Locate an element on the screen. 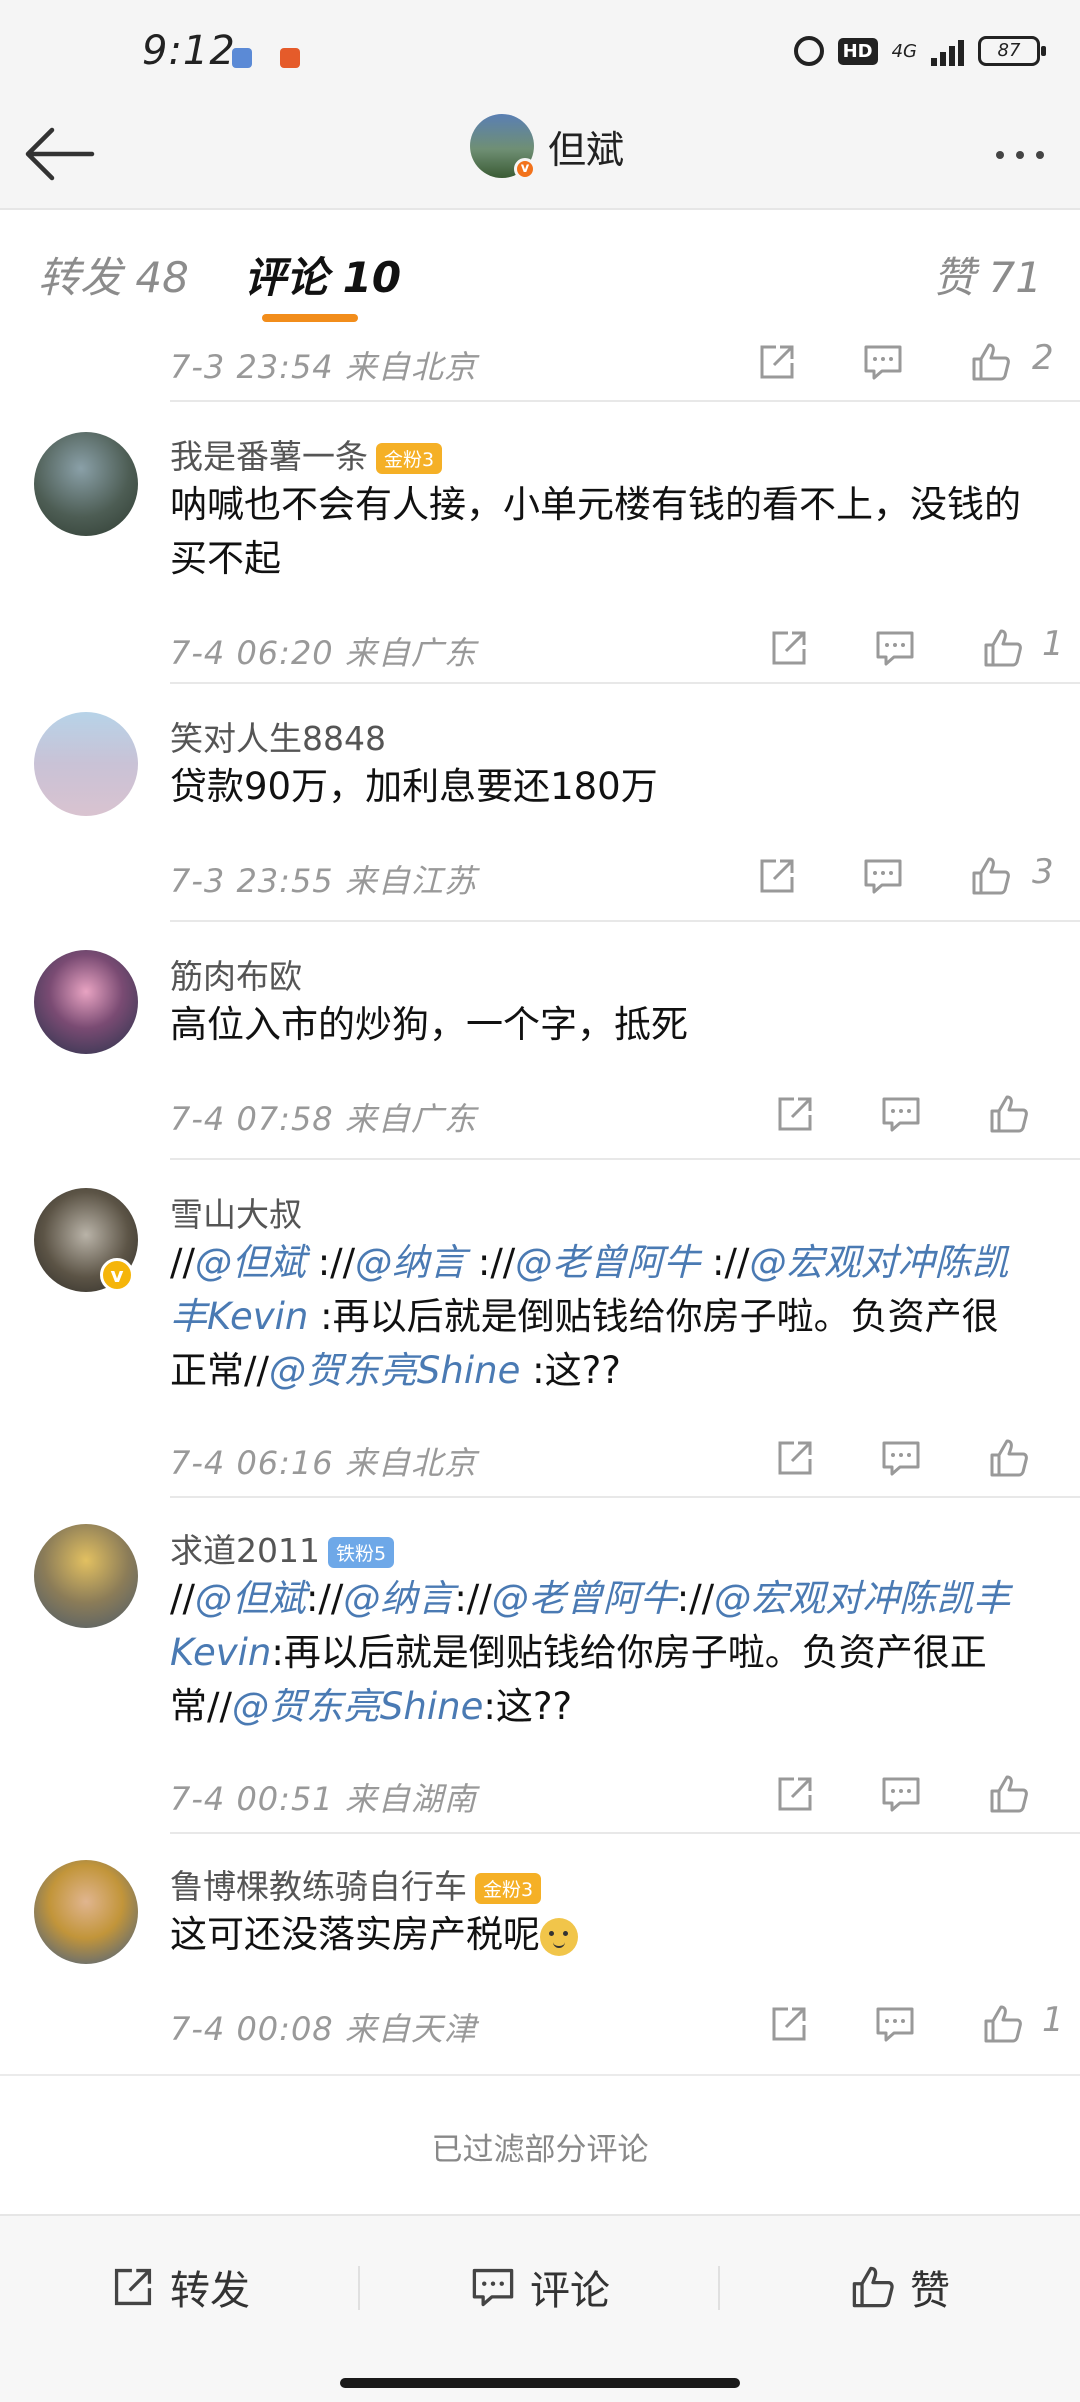 Image resolution: width=1080 pixels, height=2402 pixels. tab-like: 赞 71 is located at coordinates (987, 274).